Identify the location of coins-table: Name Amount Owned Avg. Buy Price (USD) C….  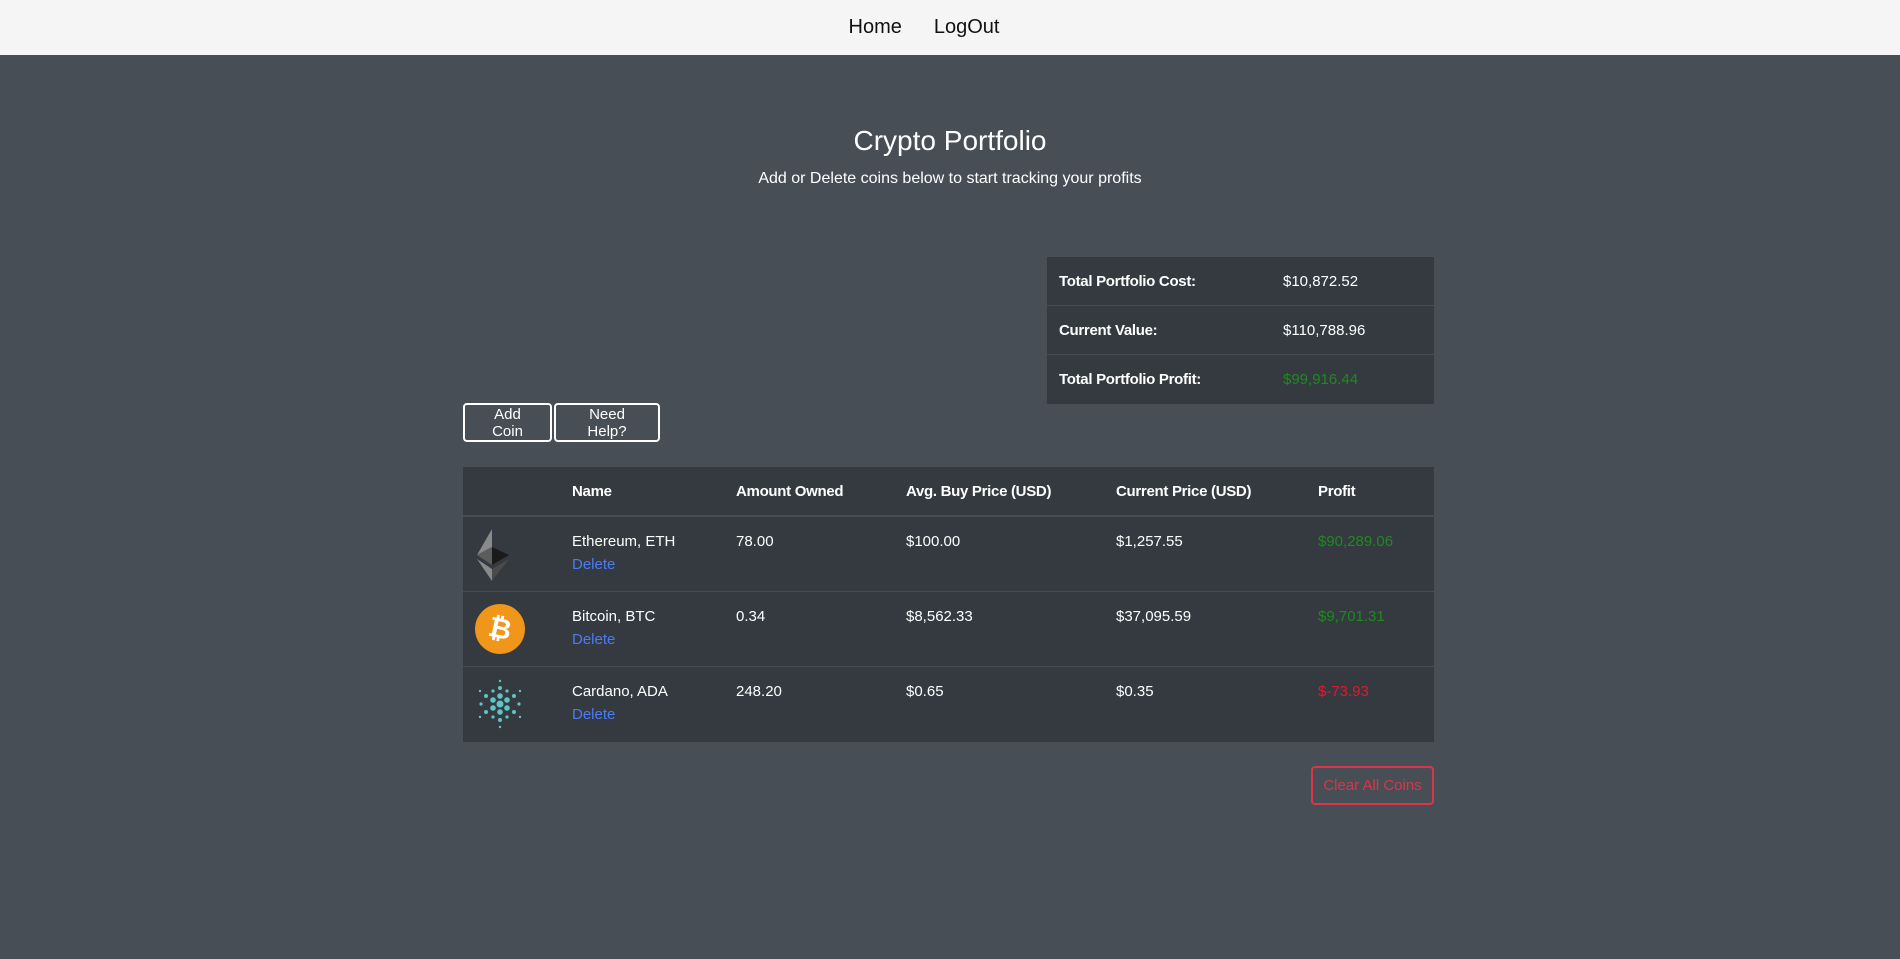
(948, 604).